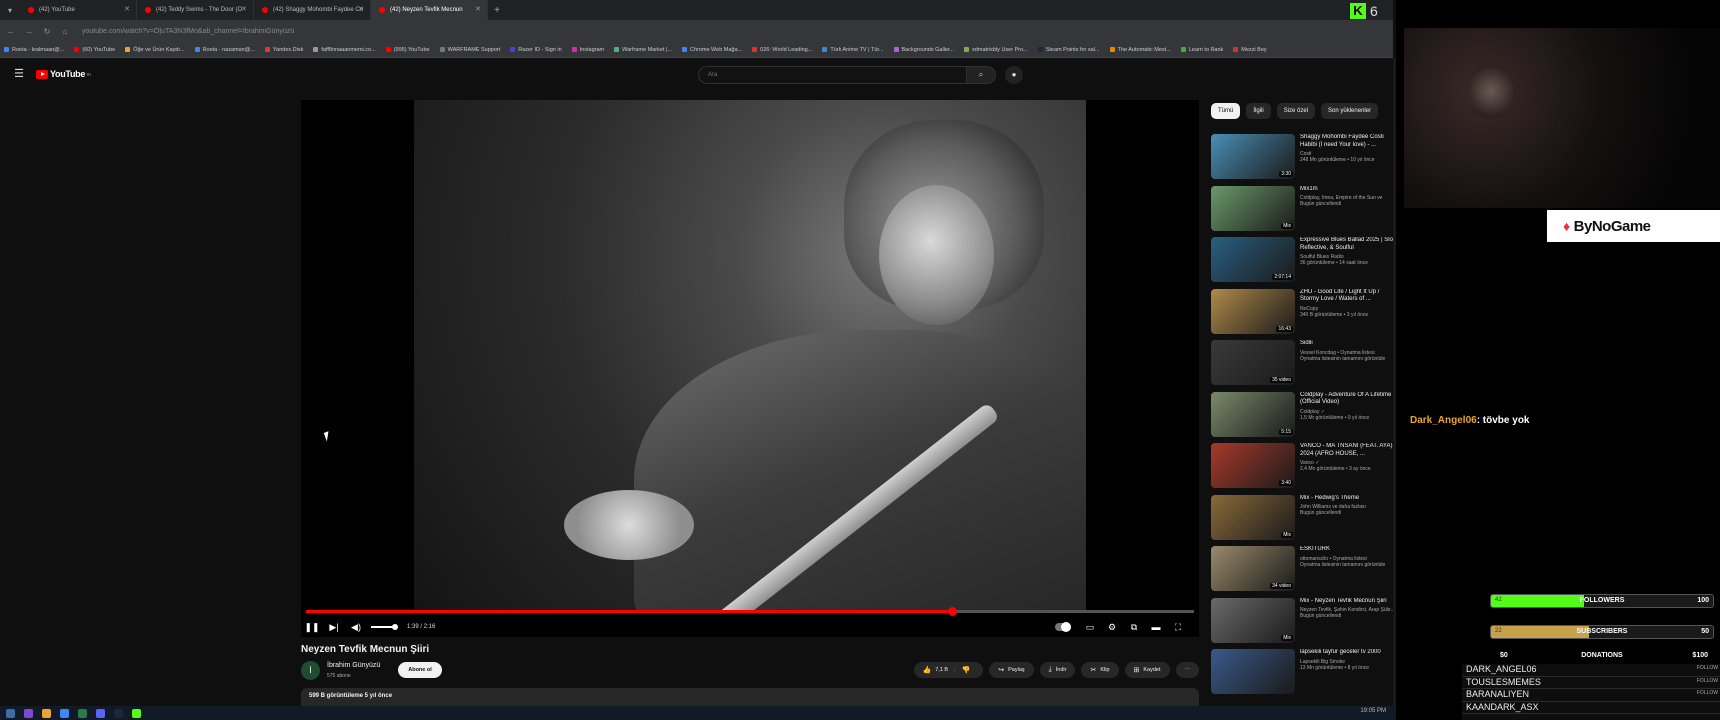 The height and width of the screenshot is (720, 1720). What do you see at coordinates (1226, 111) in the screenshot?
I see `chip-all: Tümü` at bounding box center [1226, 111].